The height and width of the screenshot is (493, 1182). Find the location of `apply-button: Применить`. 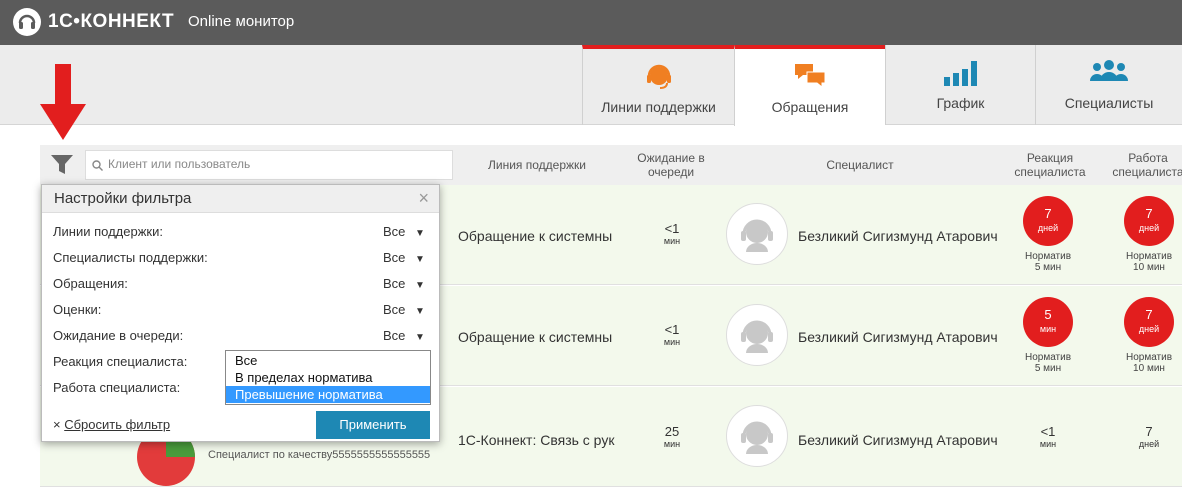

apply-button: Применить is located at coordinates (373, 425).